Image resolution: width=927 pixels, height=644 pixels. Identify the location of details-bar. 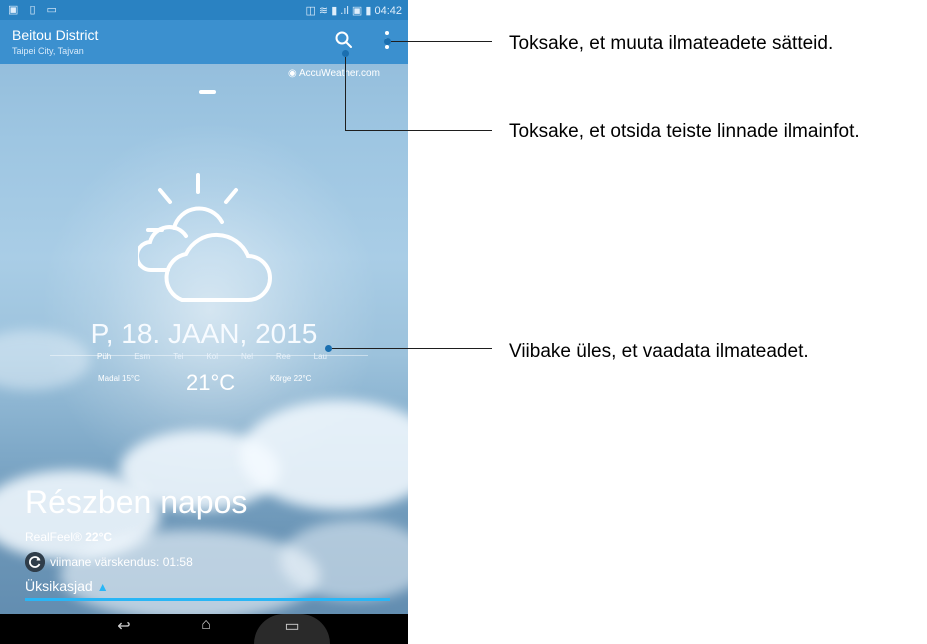
(207, 599).